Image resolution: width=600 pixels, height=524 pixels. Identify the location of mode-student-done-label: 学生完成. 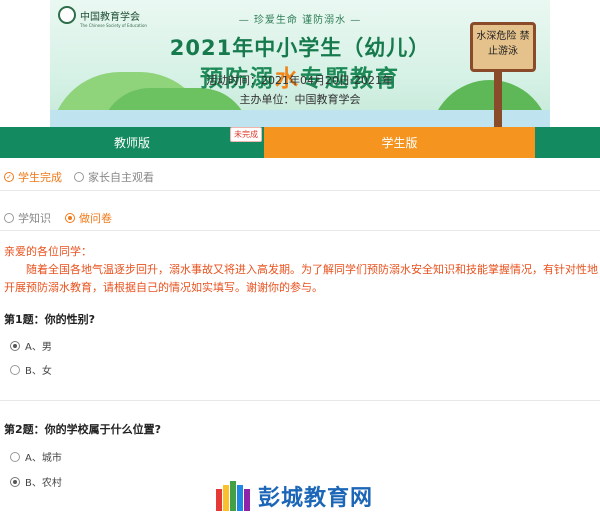
(40, 177).